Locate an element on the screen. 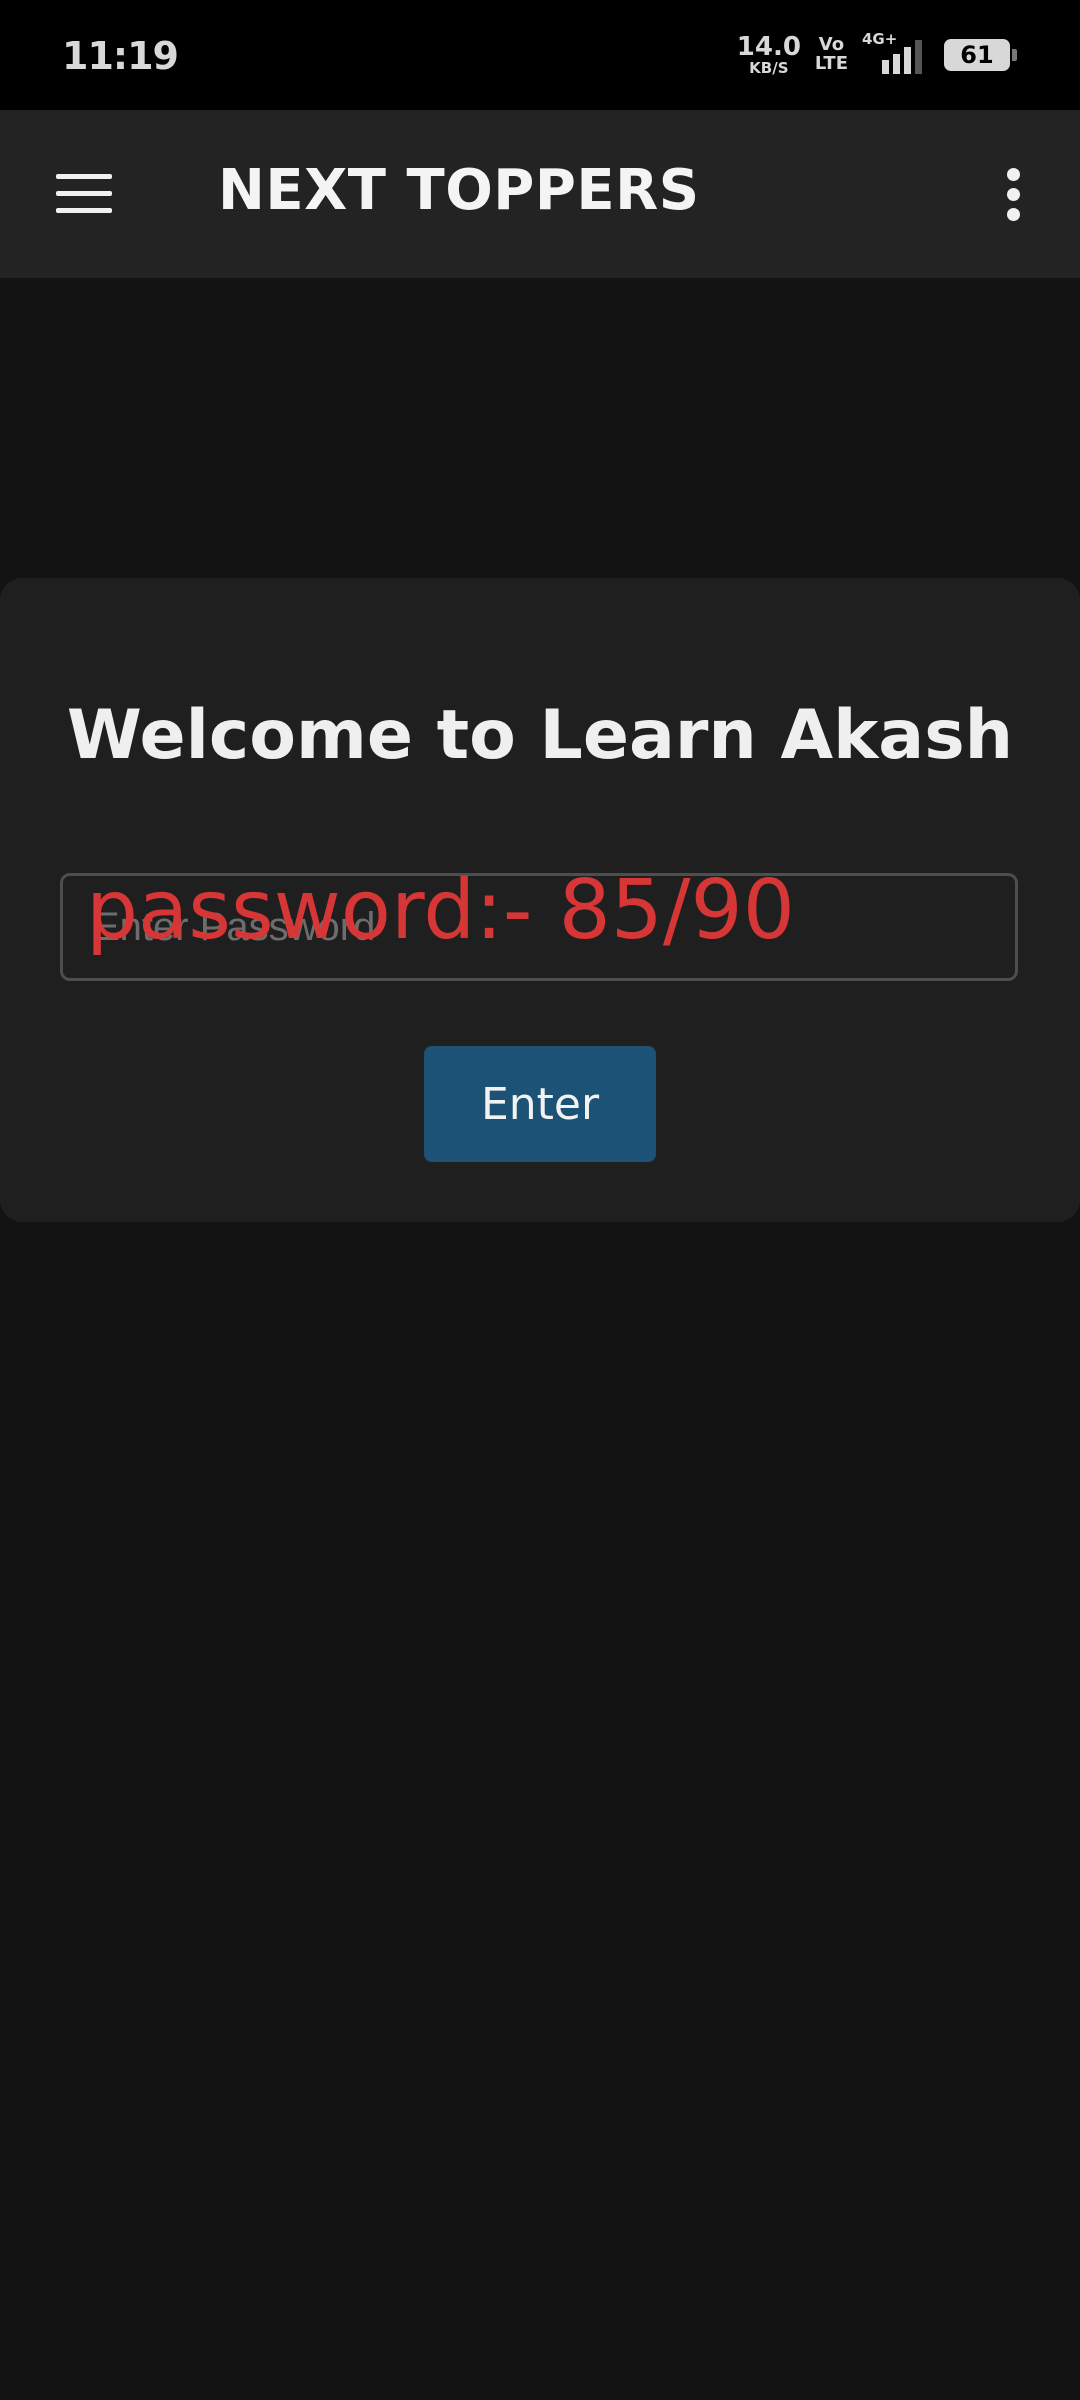 Image resolution: width=1080 pixels, height=2400 pixels. network-speed-value: 14.0 is located at coordinates (768, 47).